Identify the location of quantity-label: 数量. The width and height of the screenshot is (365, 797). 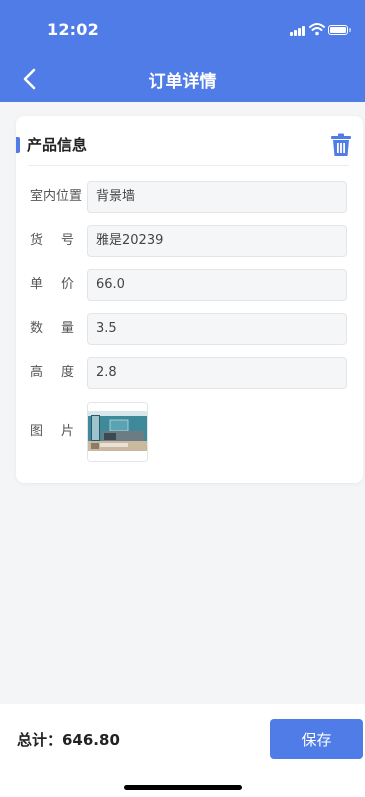
(52, 328).